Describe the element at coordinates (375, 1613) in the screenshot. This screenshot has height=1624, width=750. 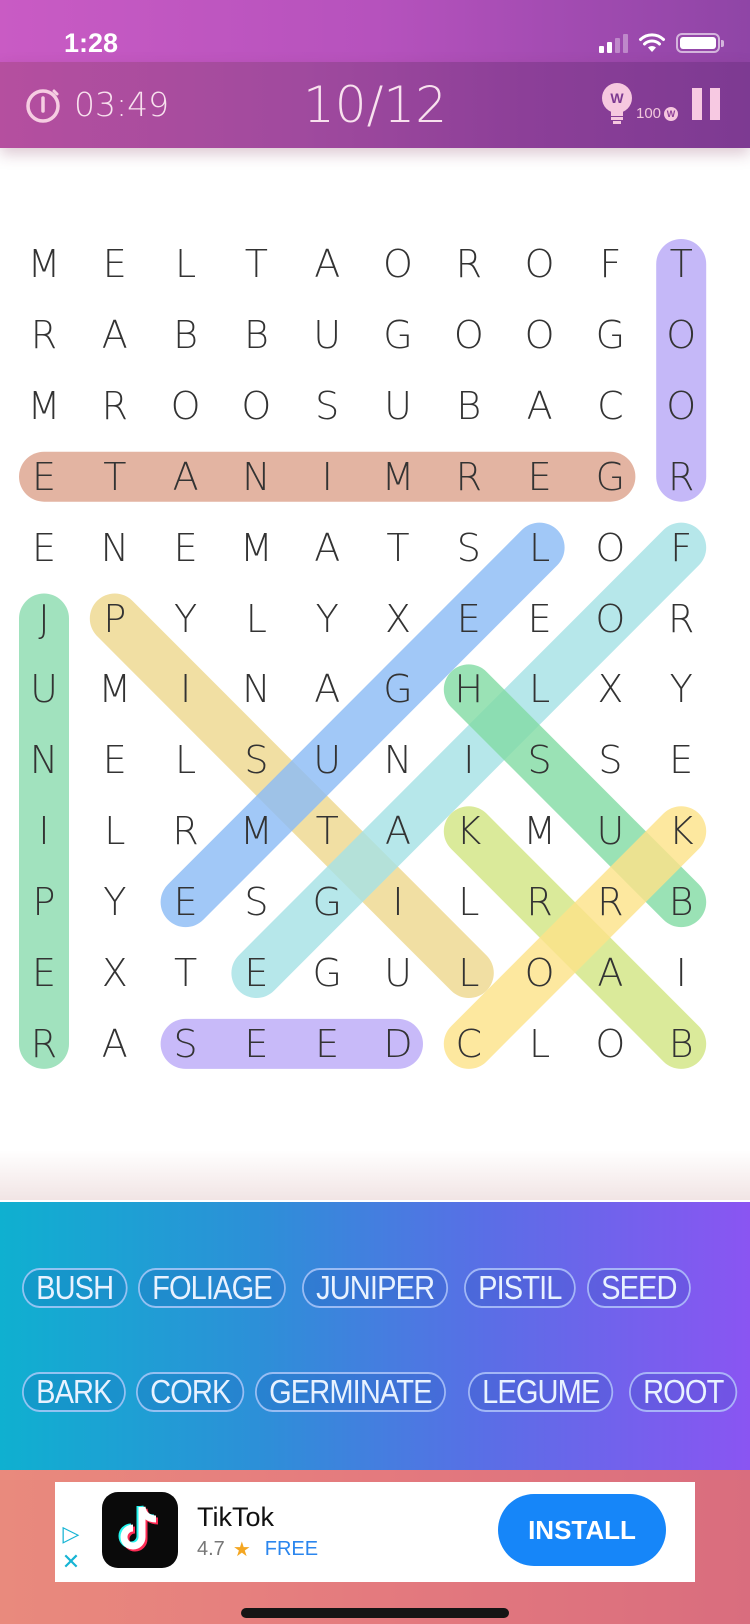
I see `home-indicator` at that location.